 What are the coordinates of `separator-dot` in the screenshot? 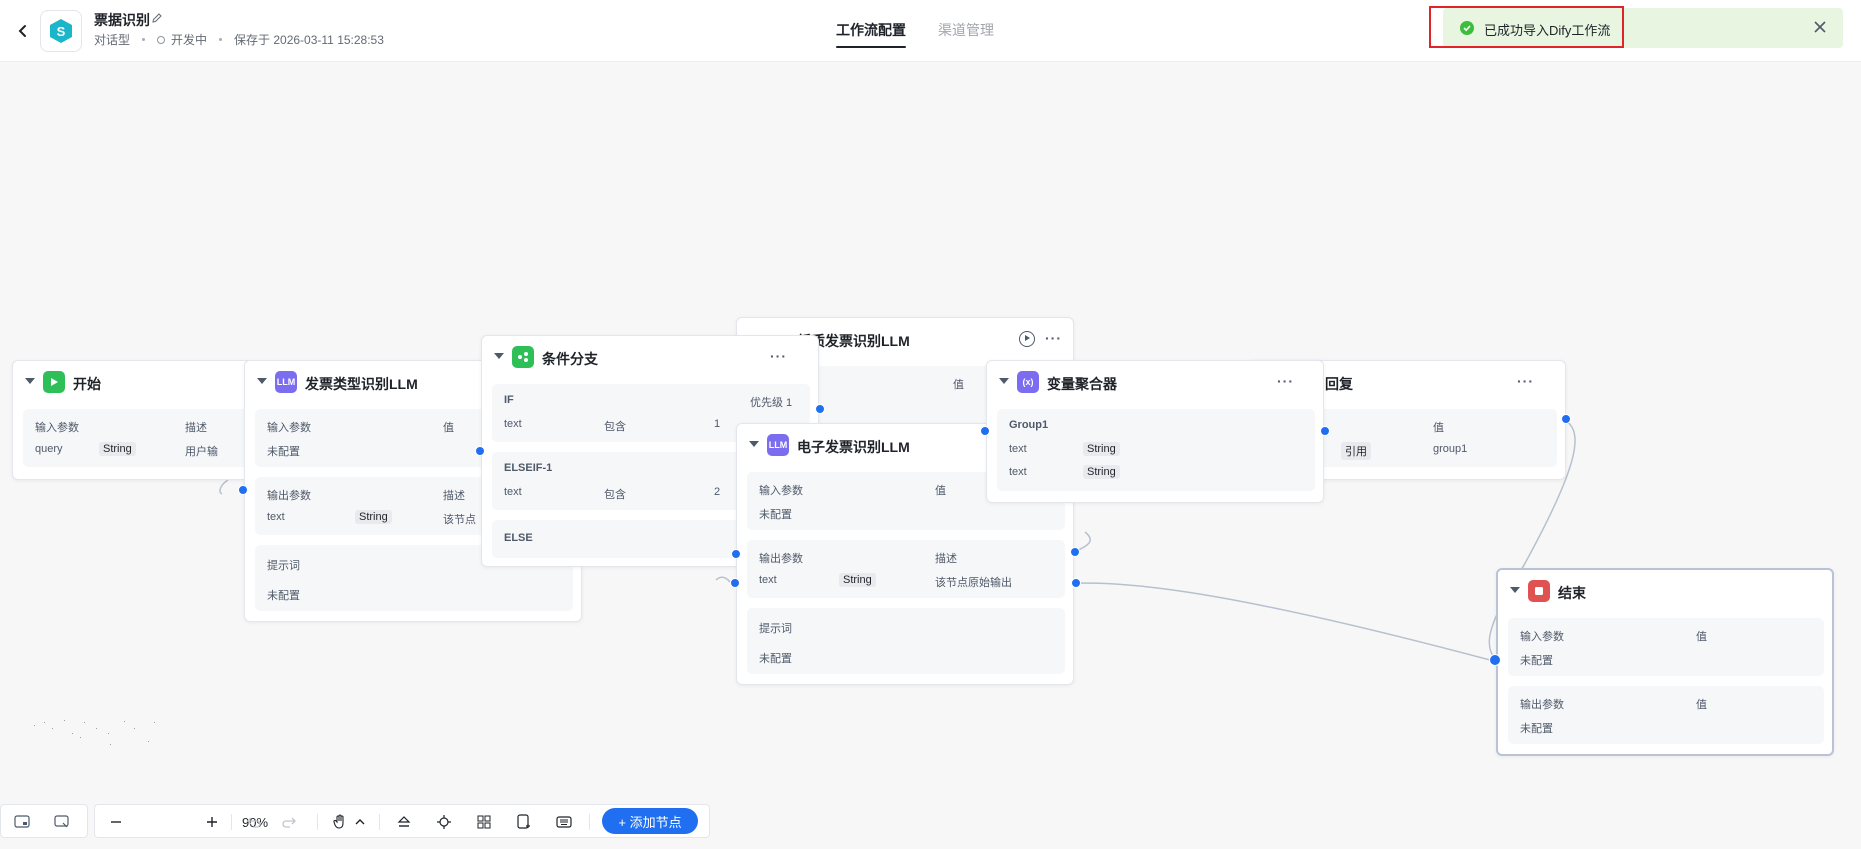 It's located at (144, 39).